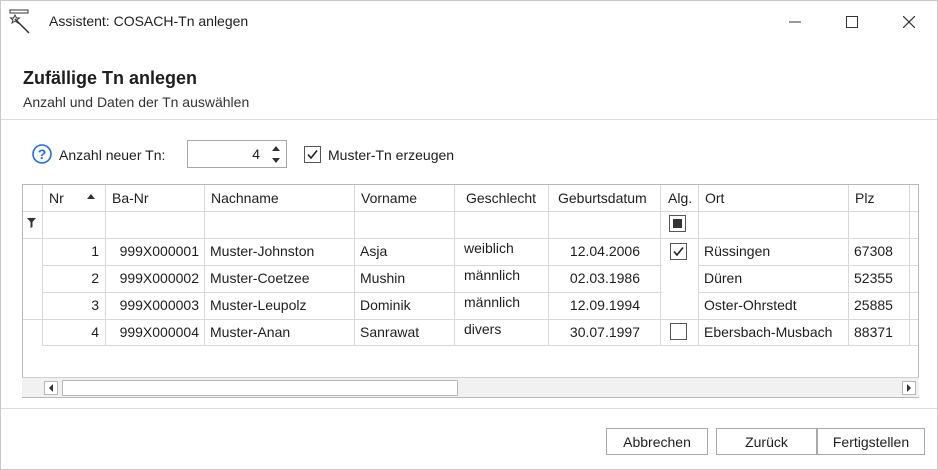  What do you see at coordinates (498, 198) in the screenshot?
I see `column-header-geschlecht: Geschlecht` at bounding box center [498, 198].